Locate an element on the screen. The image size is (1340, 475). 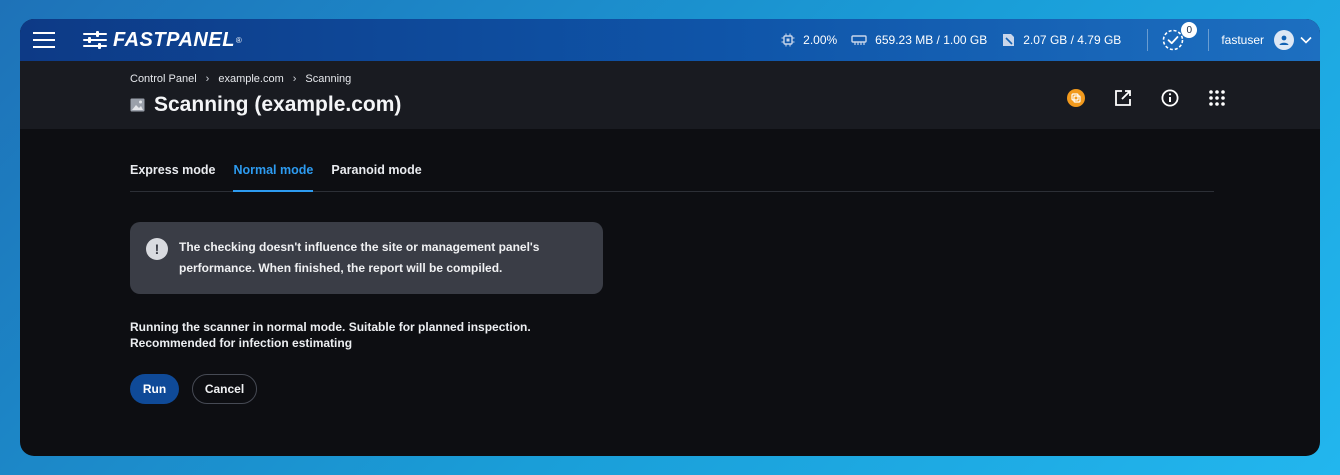
menu-button is located at coordinates (44, 40).